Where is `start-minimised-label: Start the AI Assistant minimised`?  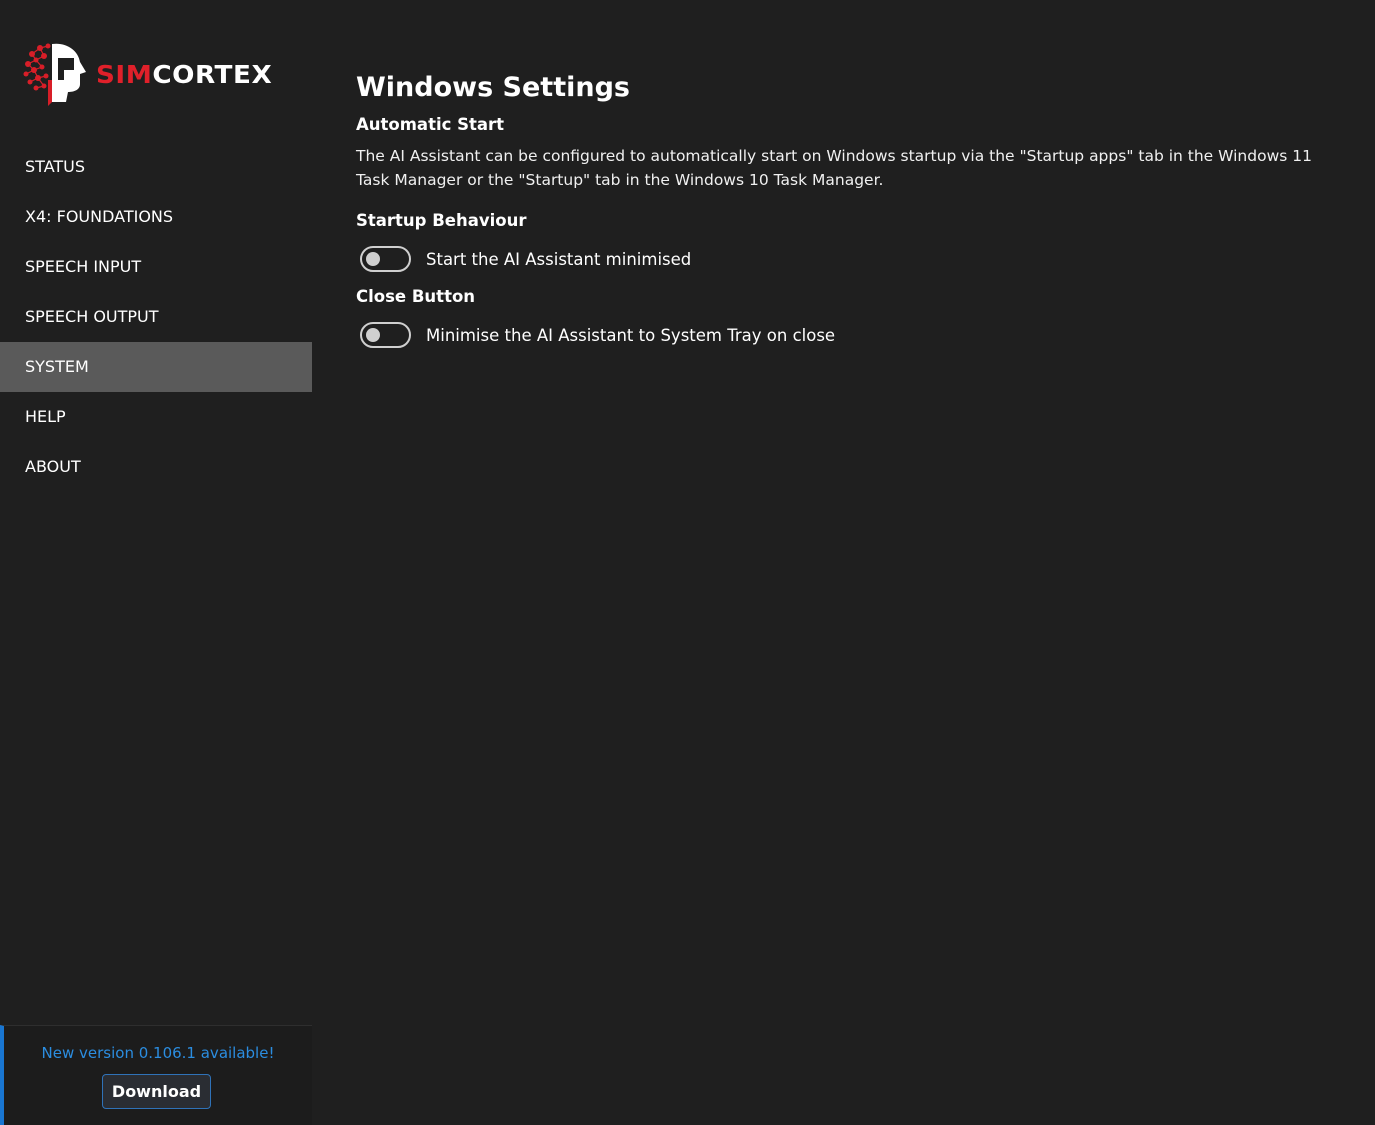 start-minimised-label: Start the AI Assistant minimised is located at coordinates (559, 259).